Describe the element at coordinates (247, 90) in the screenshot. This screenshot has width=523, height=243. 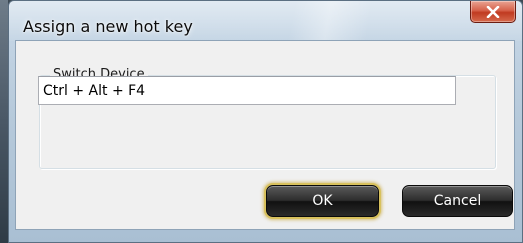
I see `hotkey-input` at that location.